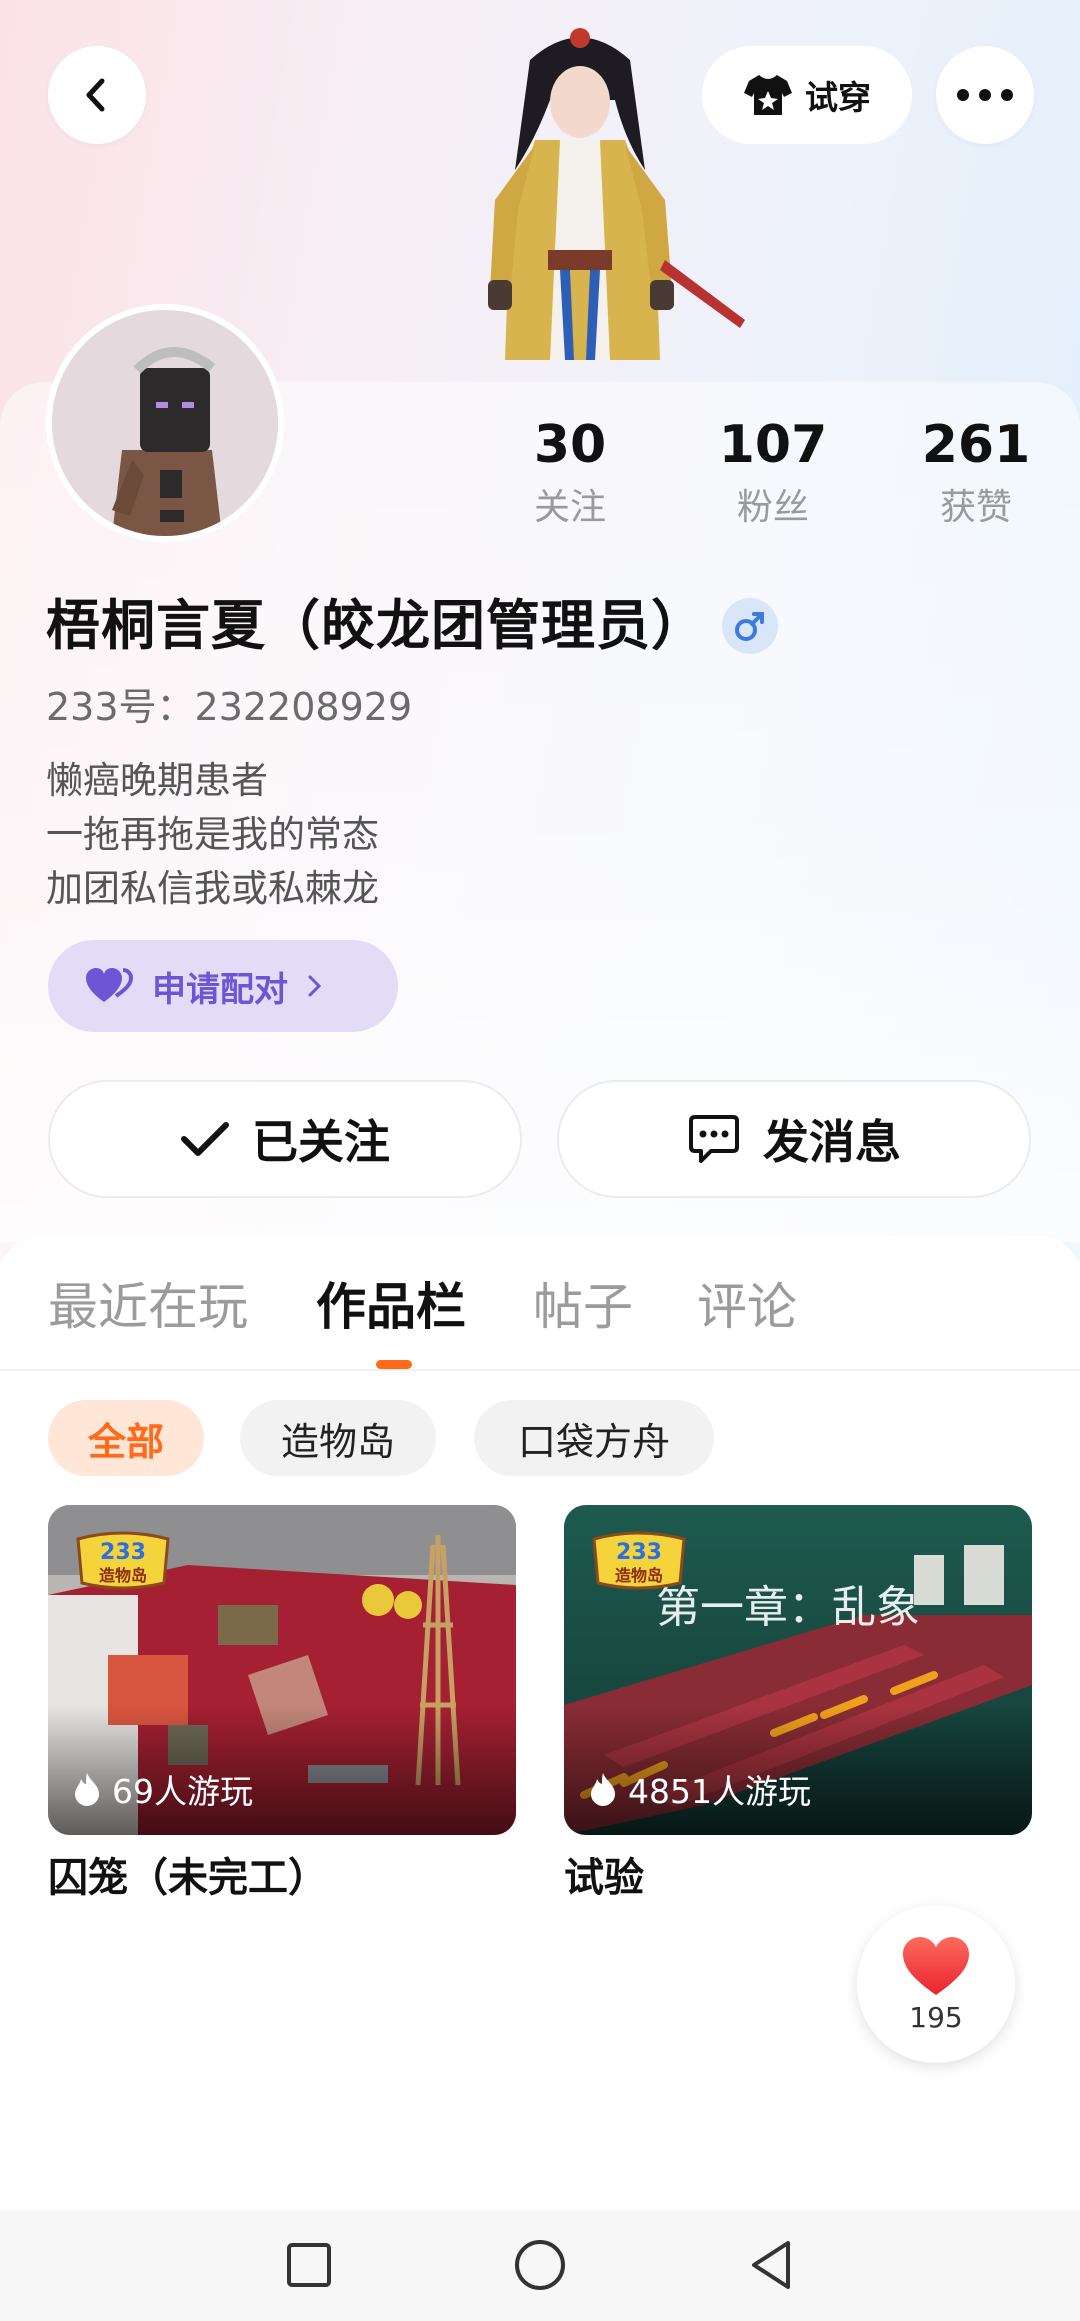 Image resolution: width=1080 pixels, height=2321 pixels. I want to click on chevron-right-icon, so click(315, 986).